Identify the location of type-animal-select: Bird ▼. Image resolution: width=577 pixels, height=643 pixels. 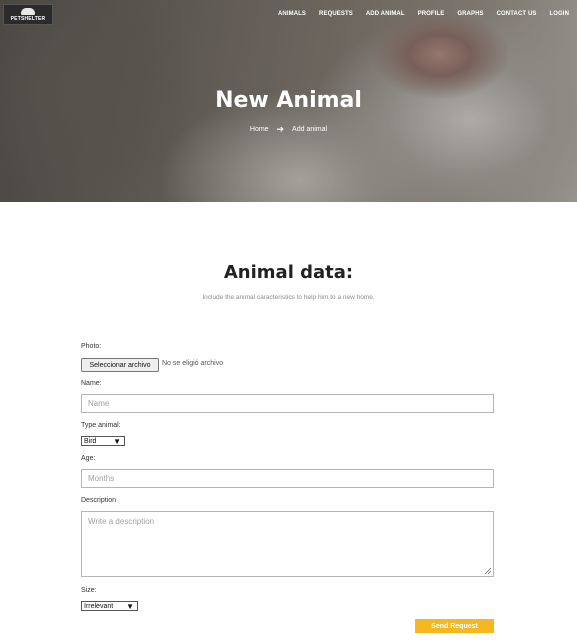
(103, 441).